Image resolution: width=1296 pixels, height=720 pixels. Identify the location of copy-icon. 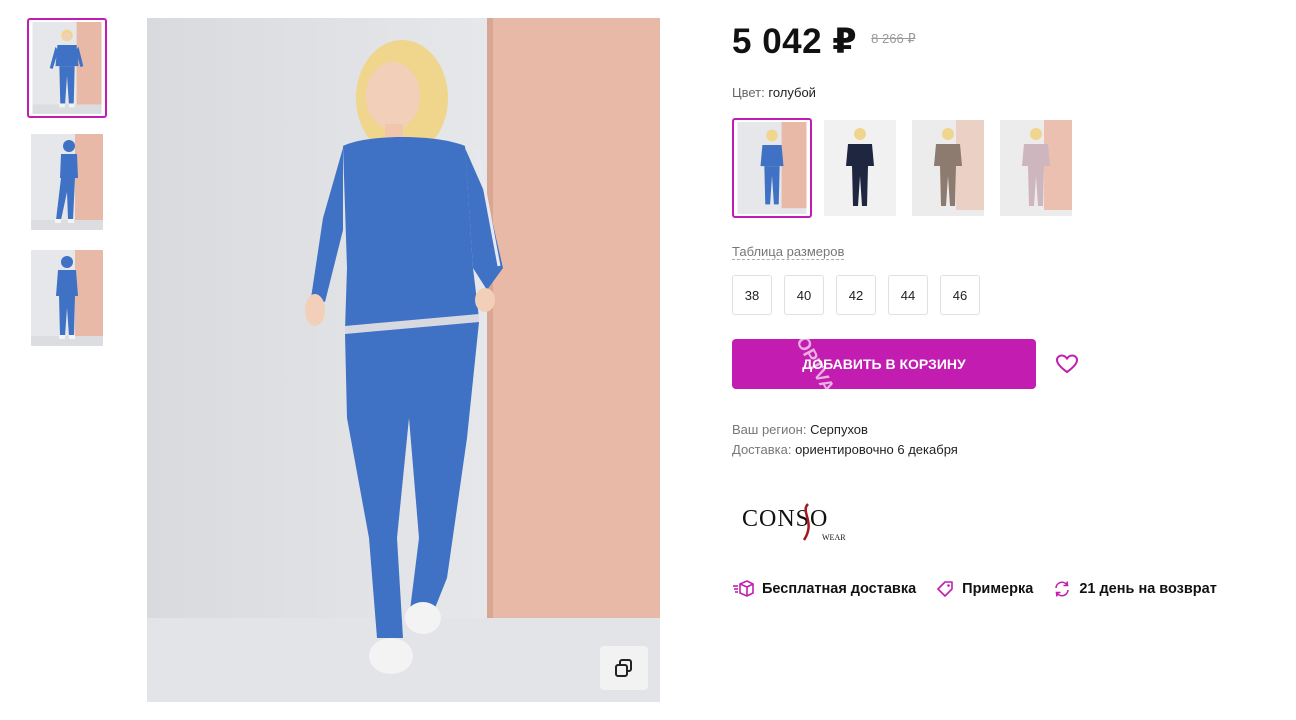
(623, 668).